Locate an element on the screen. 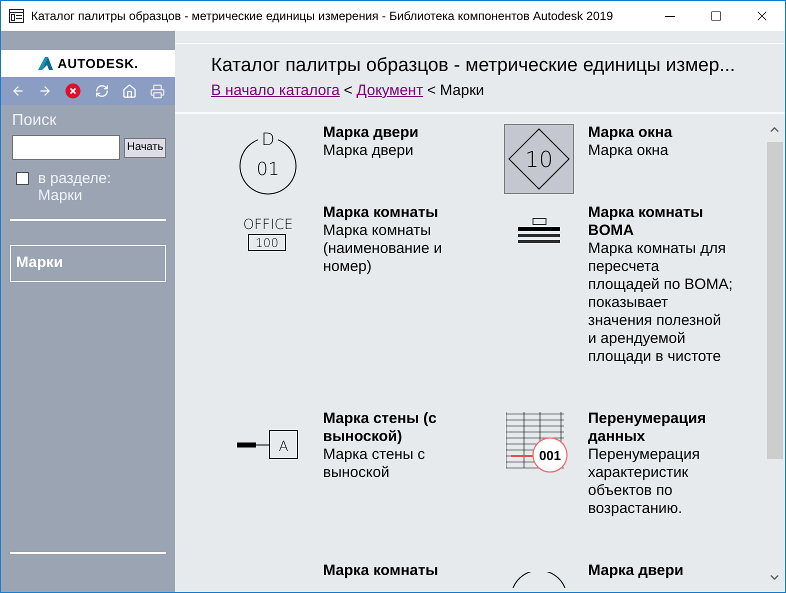 Image resolution: width=786 pixels, height=593 pixels. search-field is located at coordinates (66, 147).